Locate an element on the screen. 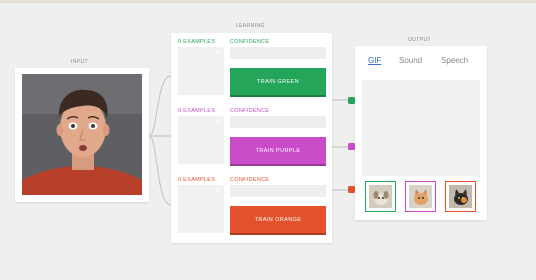 The width and height of the screenshot is (536, 280). purple-confidence-label: CONFIDENCE is located at coordinates (250, 111).